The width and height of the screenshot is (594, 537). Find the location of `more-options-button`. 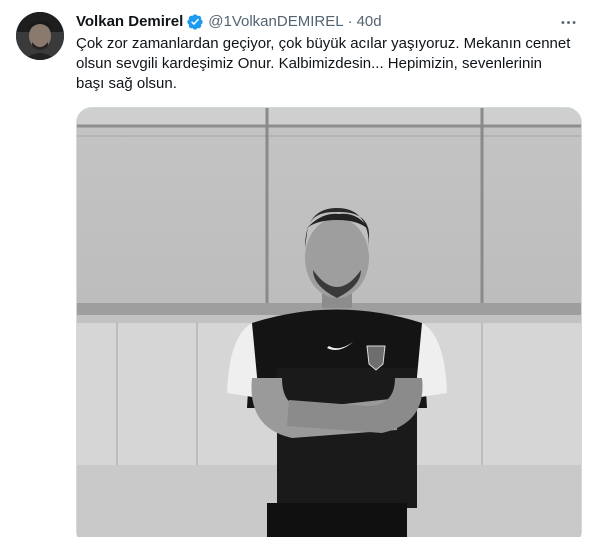

more-options-button is located at coordinates (568, 22).